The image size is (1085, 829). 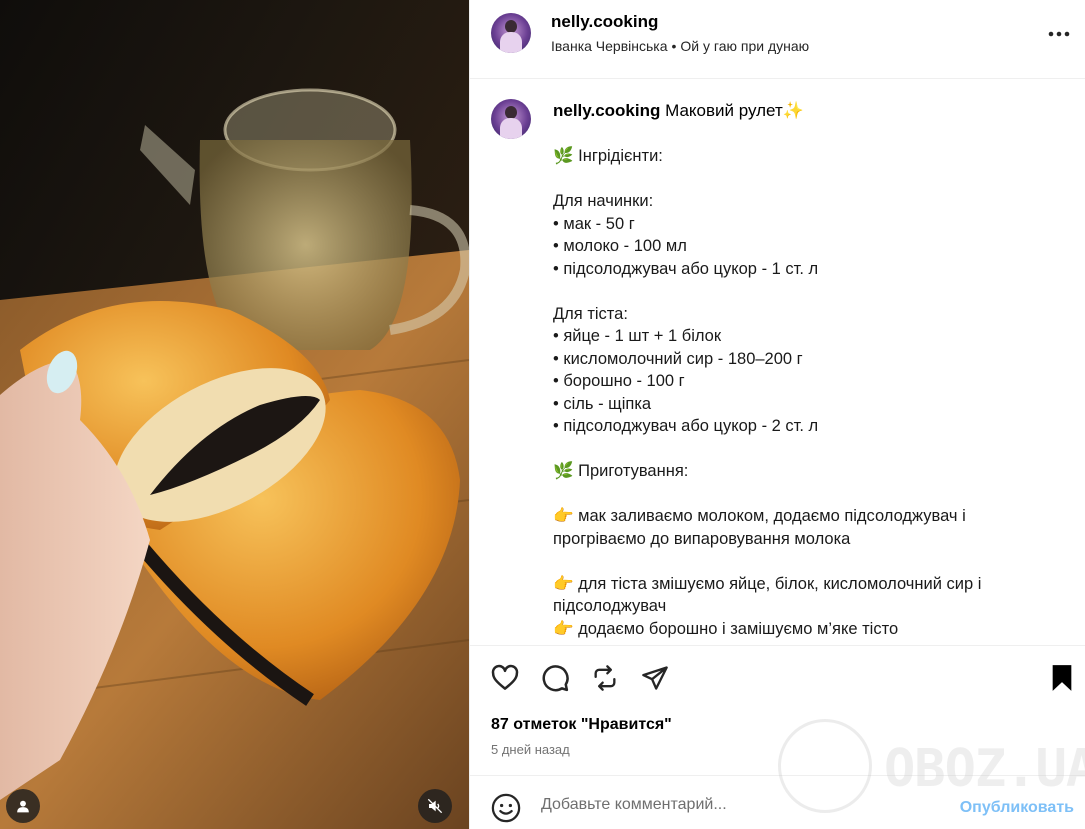 What do you see at coordinates (506, 808) in the screenshot?
I see `smile-icon` at bounding box center [506, 808].